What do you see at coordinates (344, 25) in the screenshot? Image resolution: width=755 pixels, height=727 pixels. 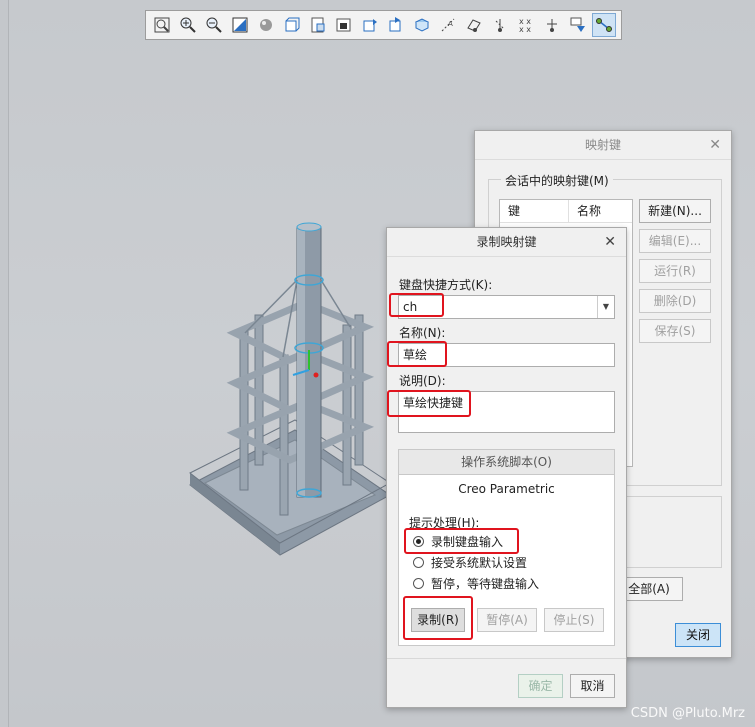 I see `display-style-icon` at bounding box center [344, 25].